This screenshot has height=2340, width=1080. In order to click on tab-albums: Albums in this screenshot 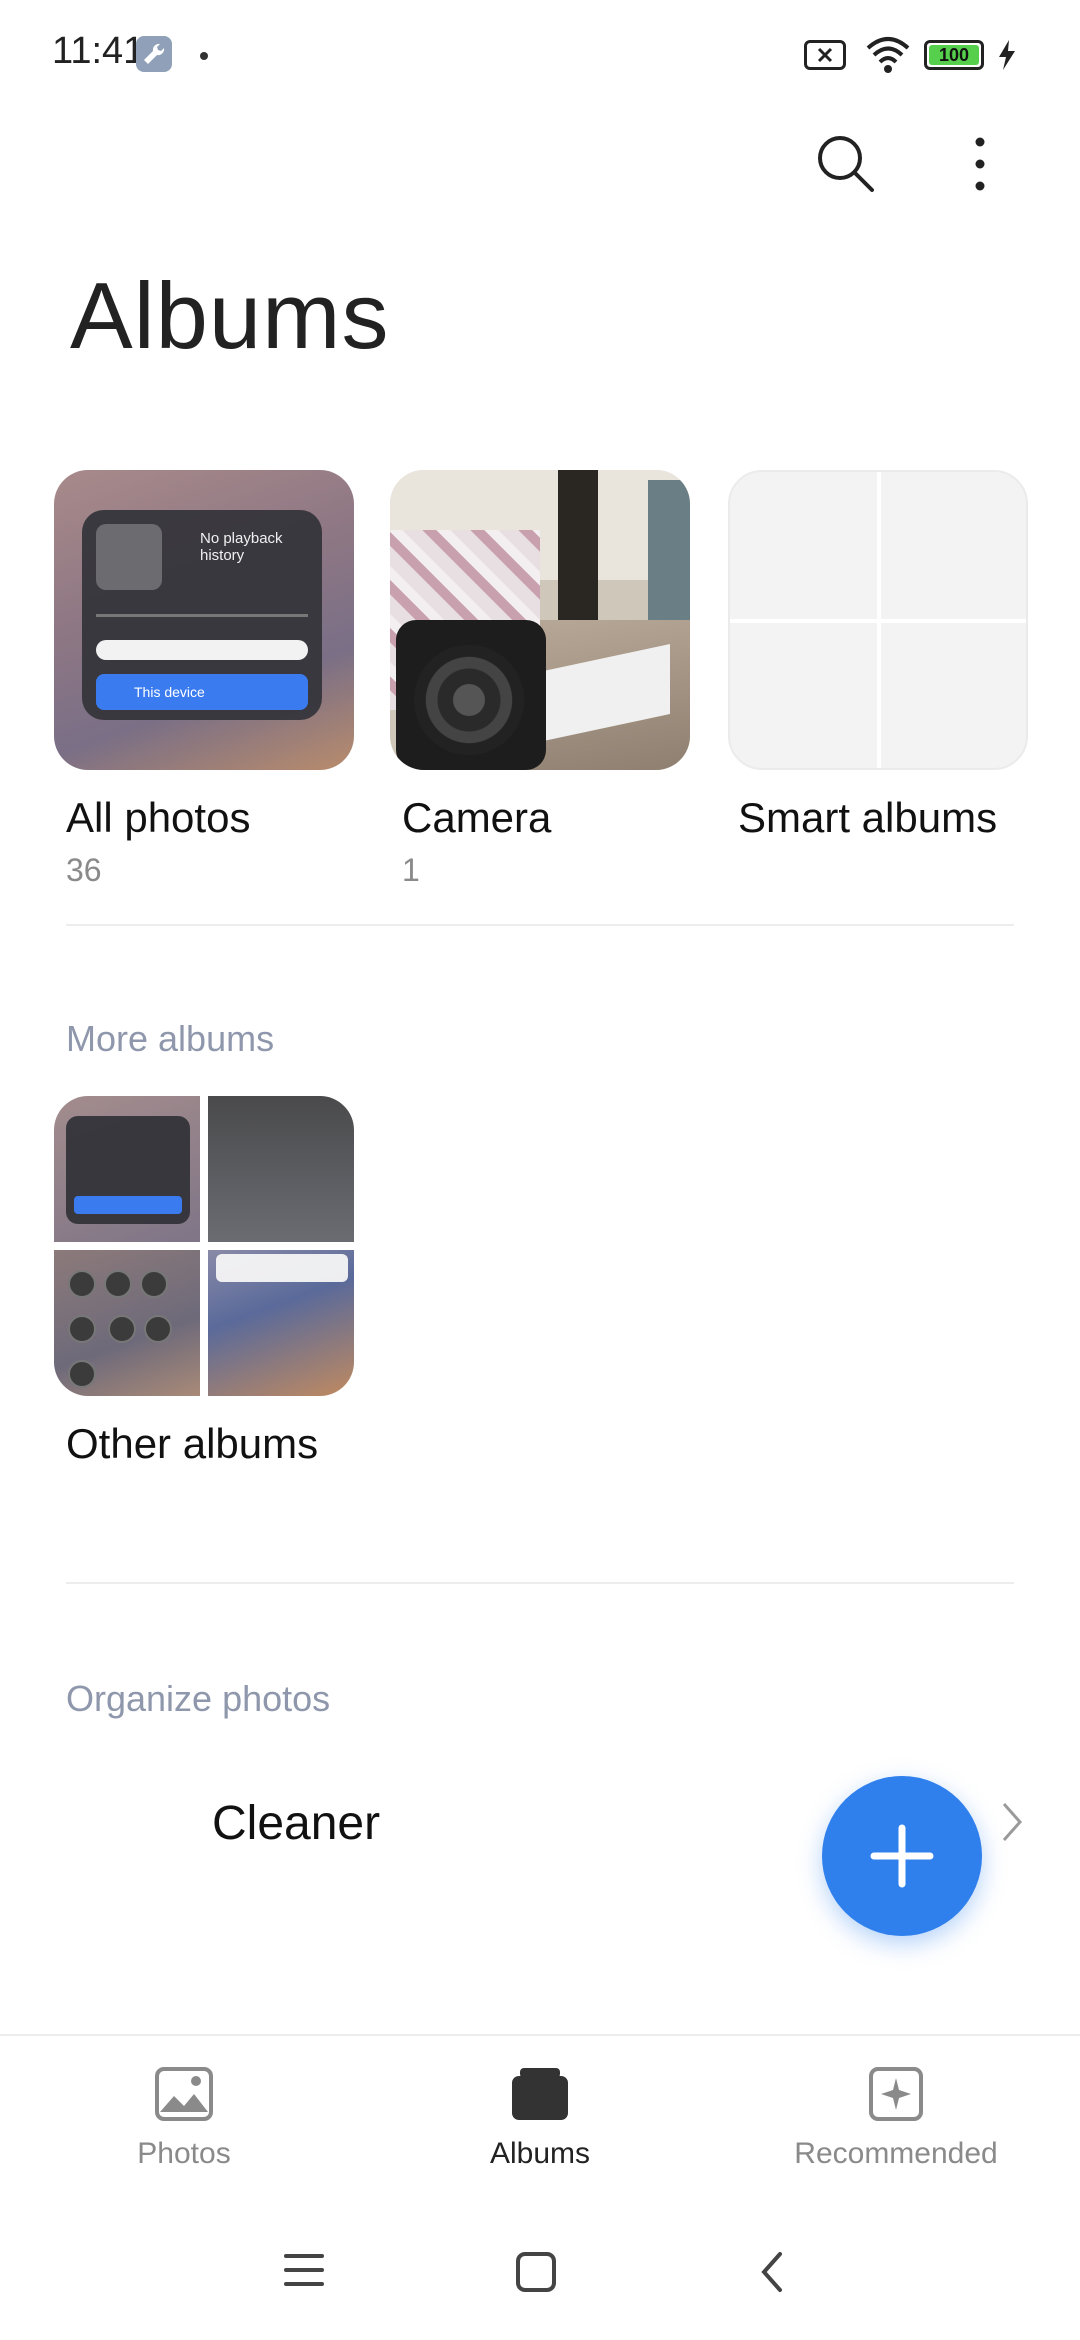, I will do `click(540, 2118)`.